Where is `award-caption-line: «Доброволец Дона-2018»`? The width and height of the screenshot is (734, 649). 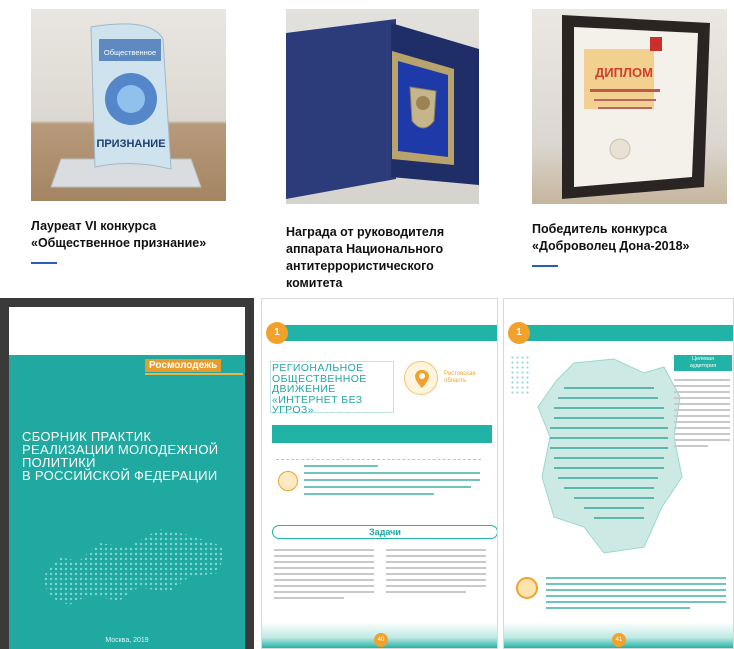 award-caption-line: «Доброволец Дона-2018» is located at coordinates (611, 246).